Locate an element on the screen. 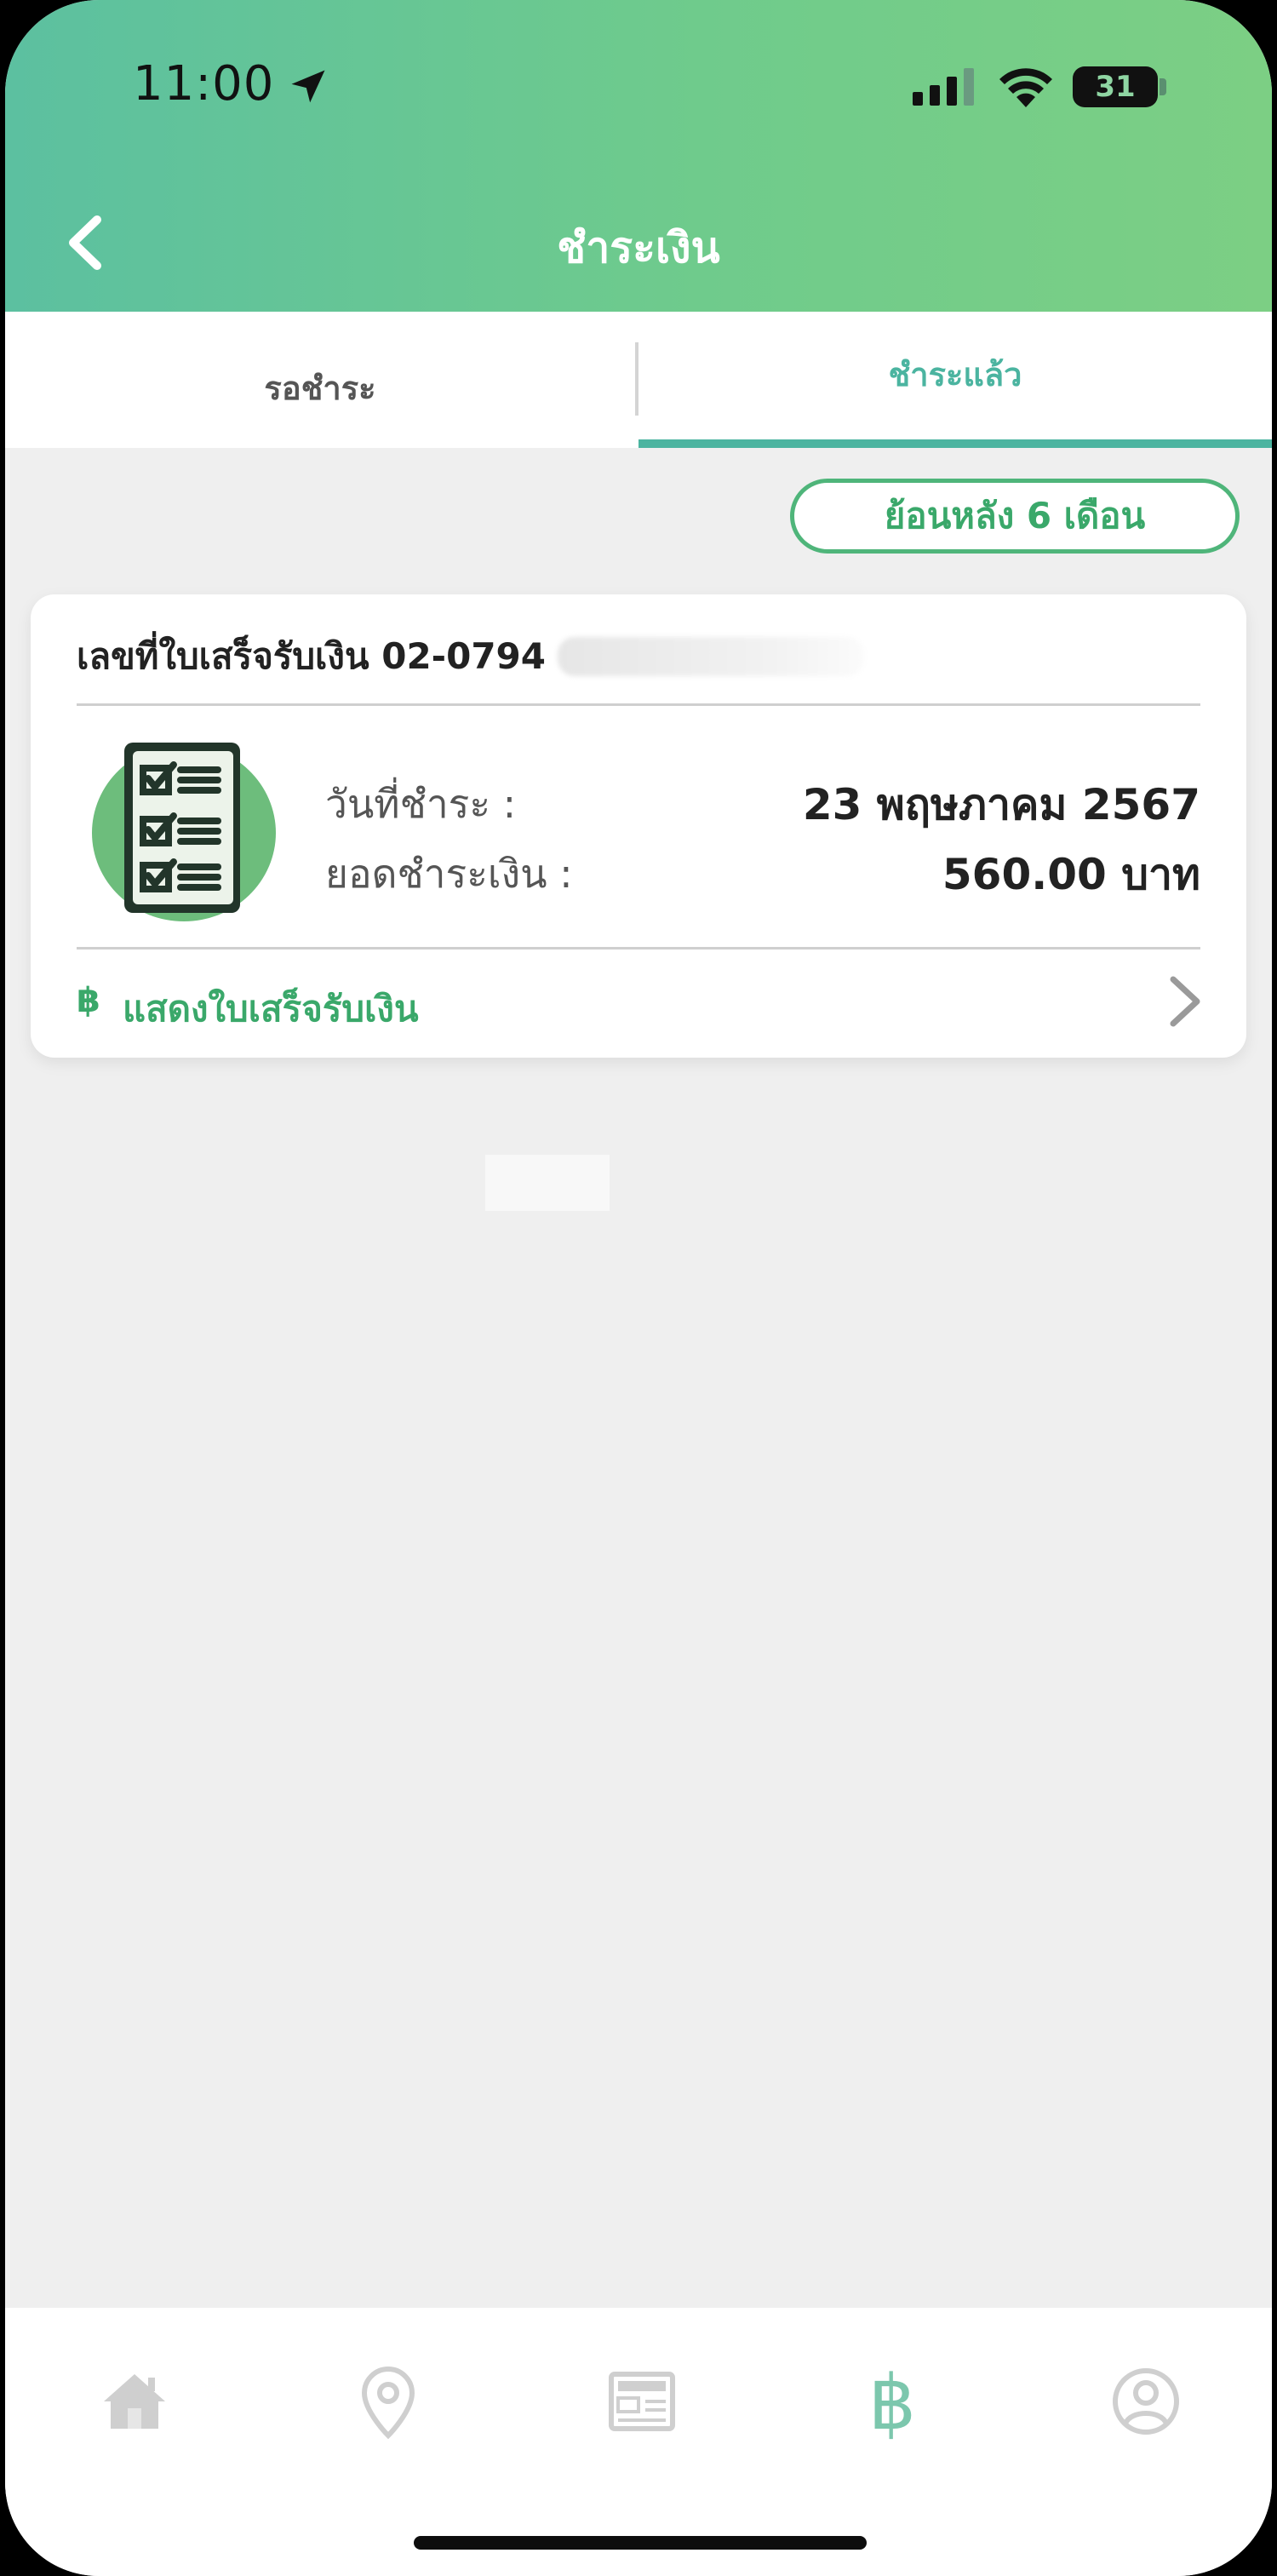 The image size is (1277, 2576). receipt-number-label: เลขที่ใบเสร็จรับเงิน 02-0794 is located at coordinates (312, 656).